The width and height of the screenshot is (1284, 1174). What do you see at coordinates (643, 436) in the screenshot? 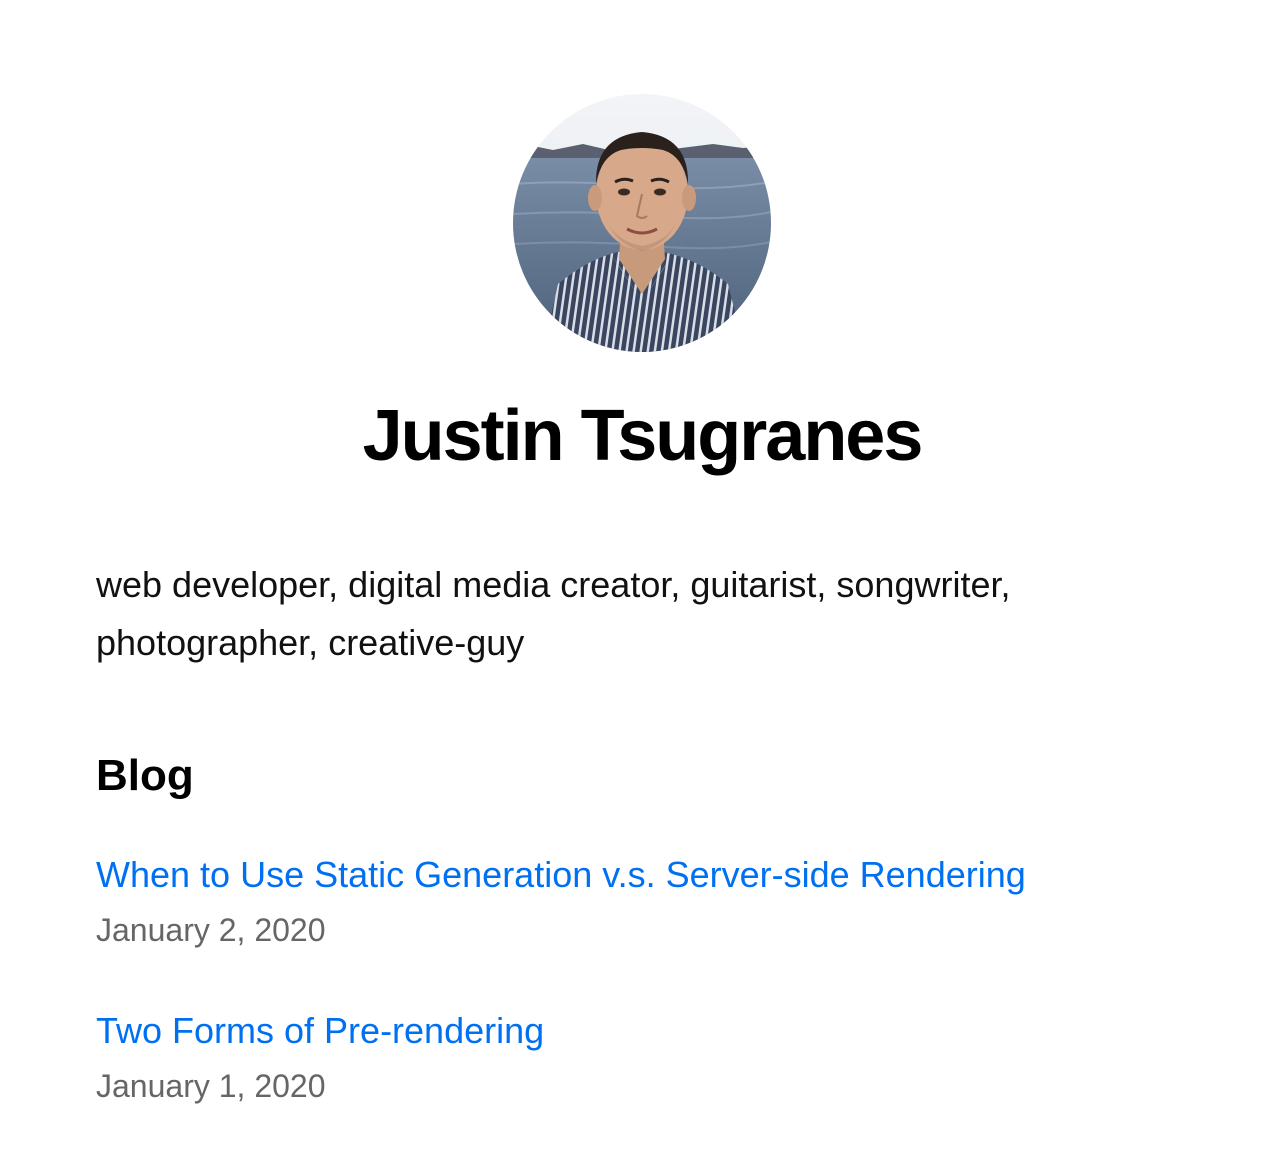
I see `profile-name: Justin Tsugranes` at bounding box center [643, 436].